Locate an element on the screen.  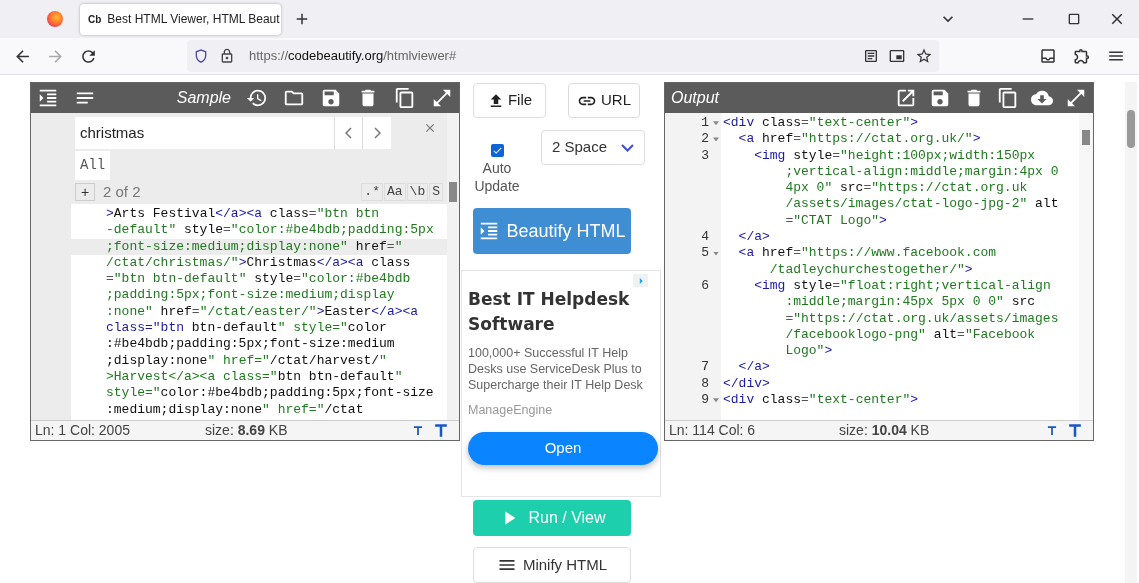
panel-title: Output is located at coordinates (695, 98).